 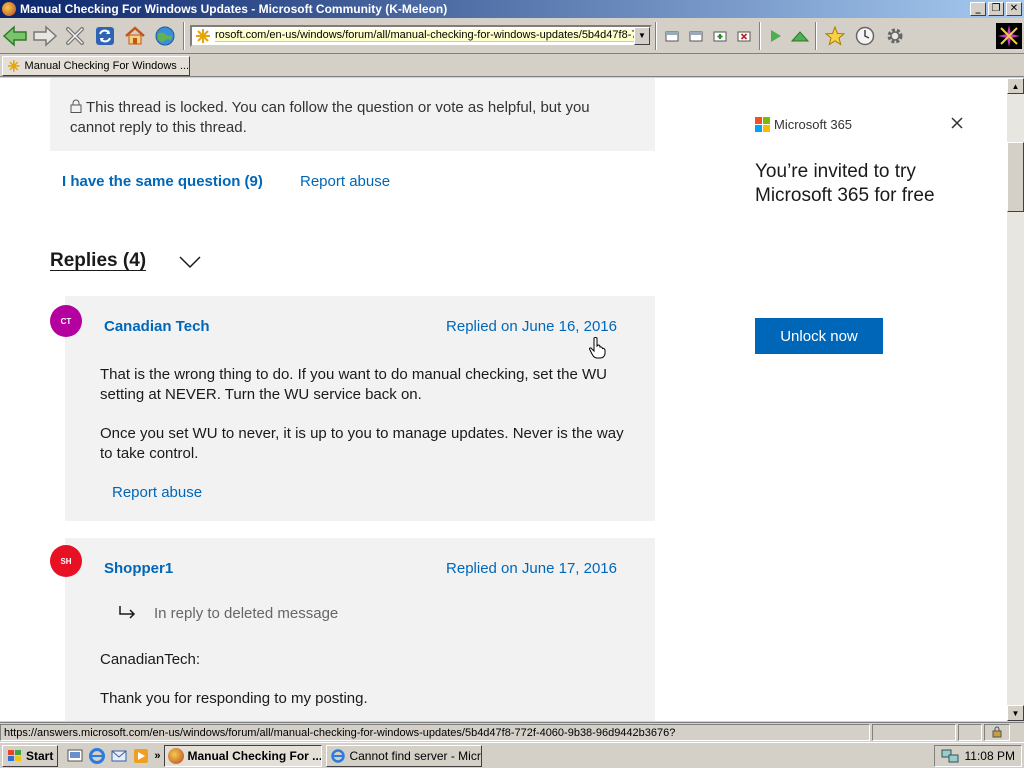 I want to click on quick-launch-overflow-icon: », so click(x=157, y=756).